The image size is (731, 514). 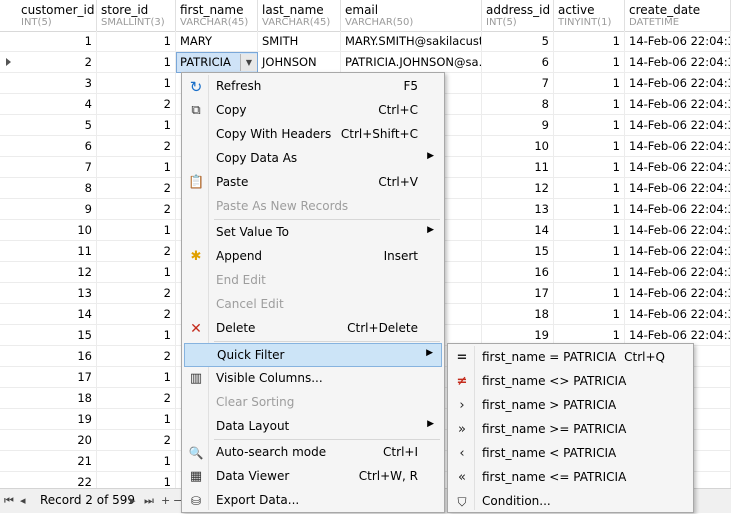 What do you see at coordinates (57, 209) in the screenshot?
I see `cell-customer-id: 9` at bounding box center [57, 209].